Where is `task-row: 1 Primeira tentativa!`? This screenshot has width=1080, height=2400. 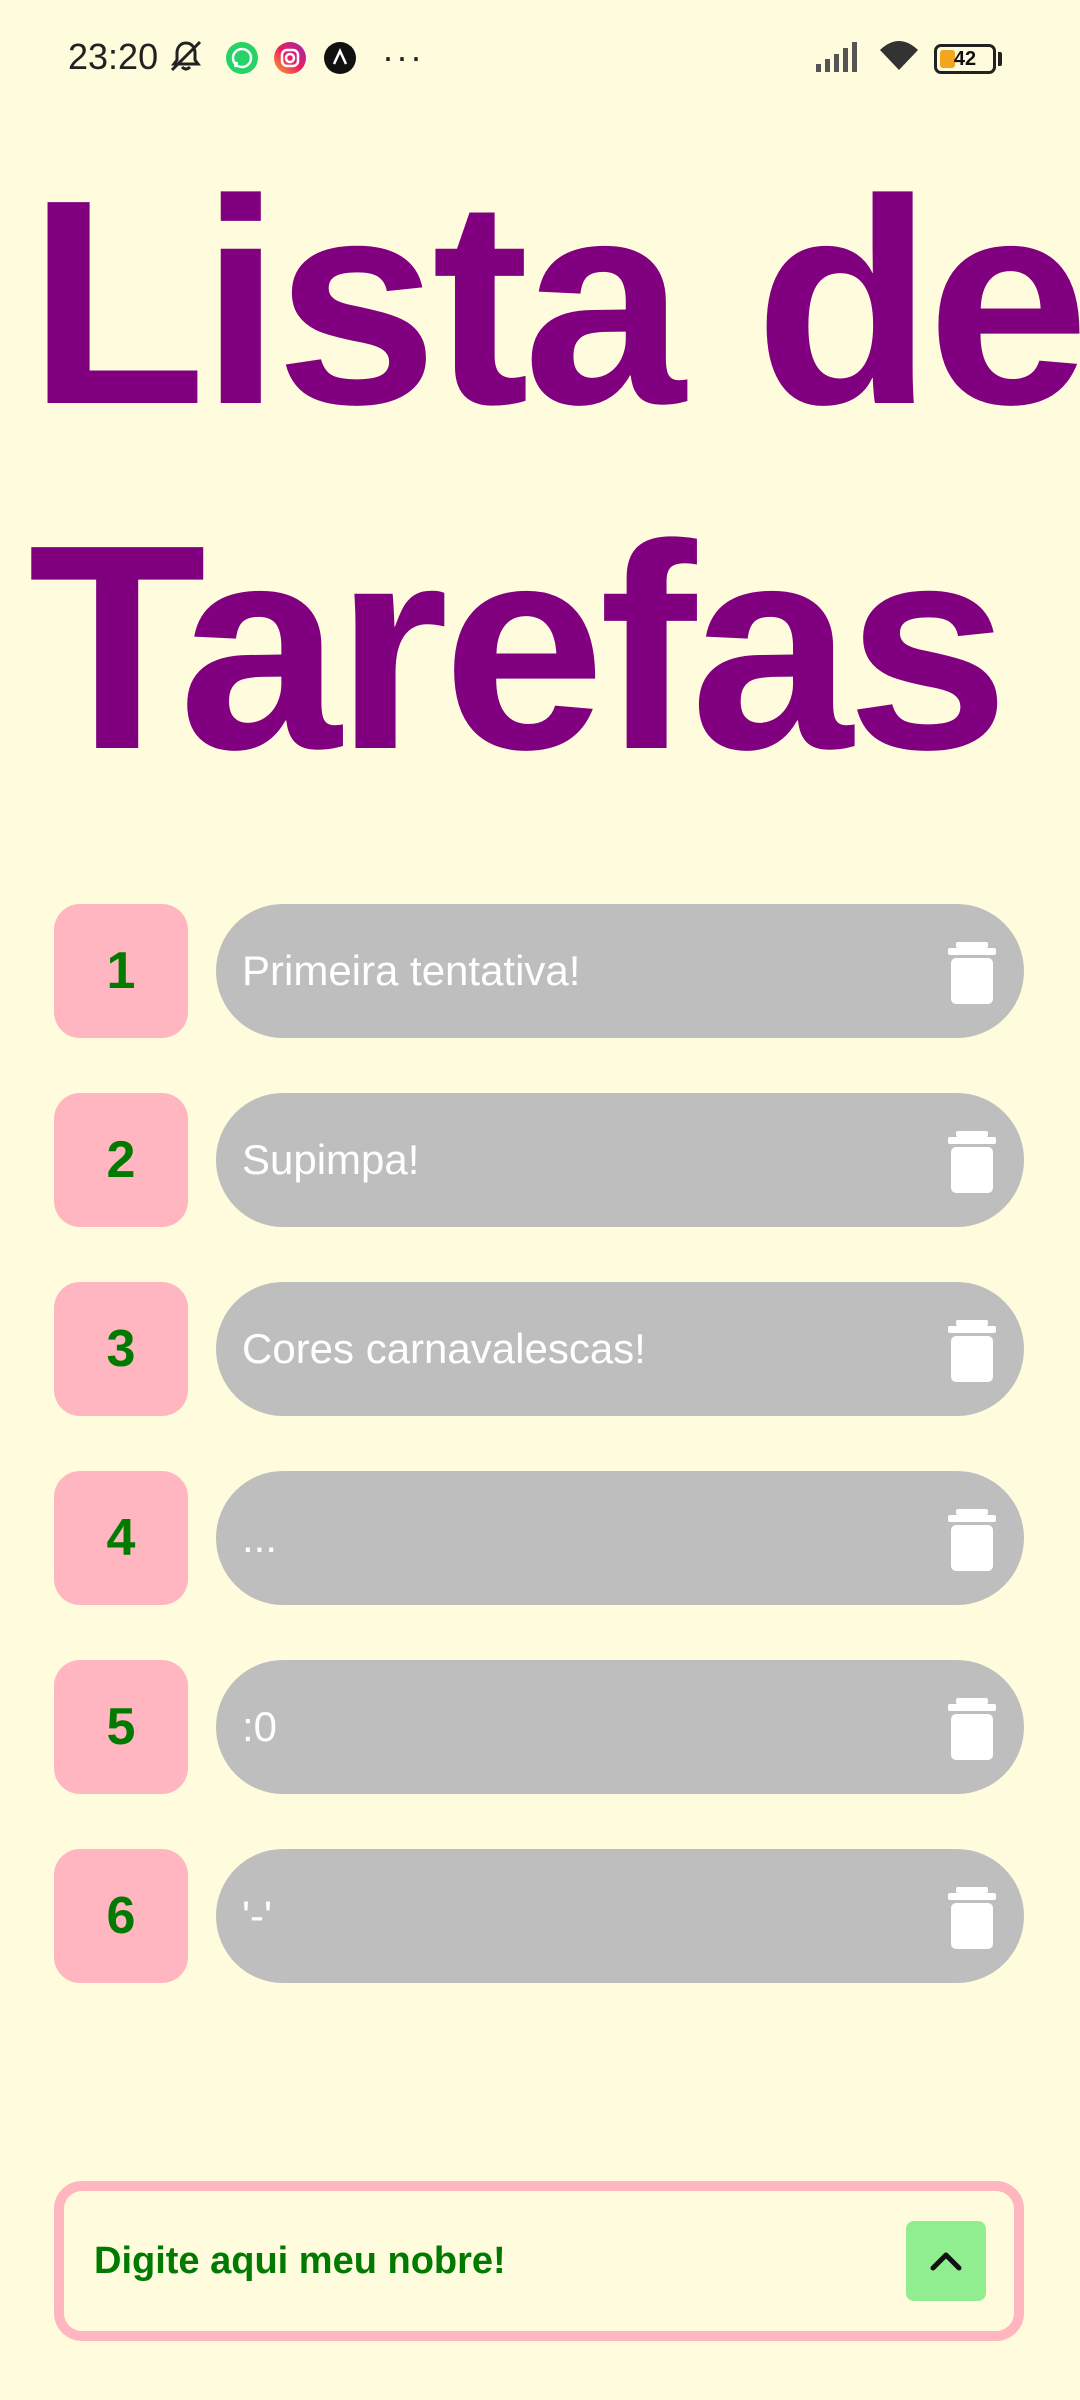
task-row: 1 Primeira tentativa! is located at coordinates (540, 971).